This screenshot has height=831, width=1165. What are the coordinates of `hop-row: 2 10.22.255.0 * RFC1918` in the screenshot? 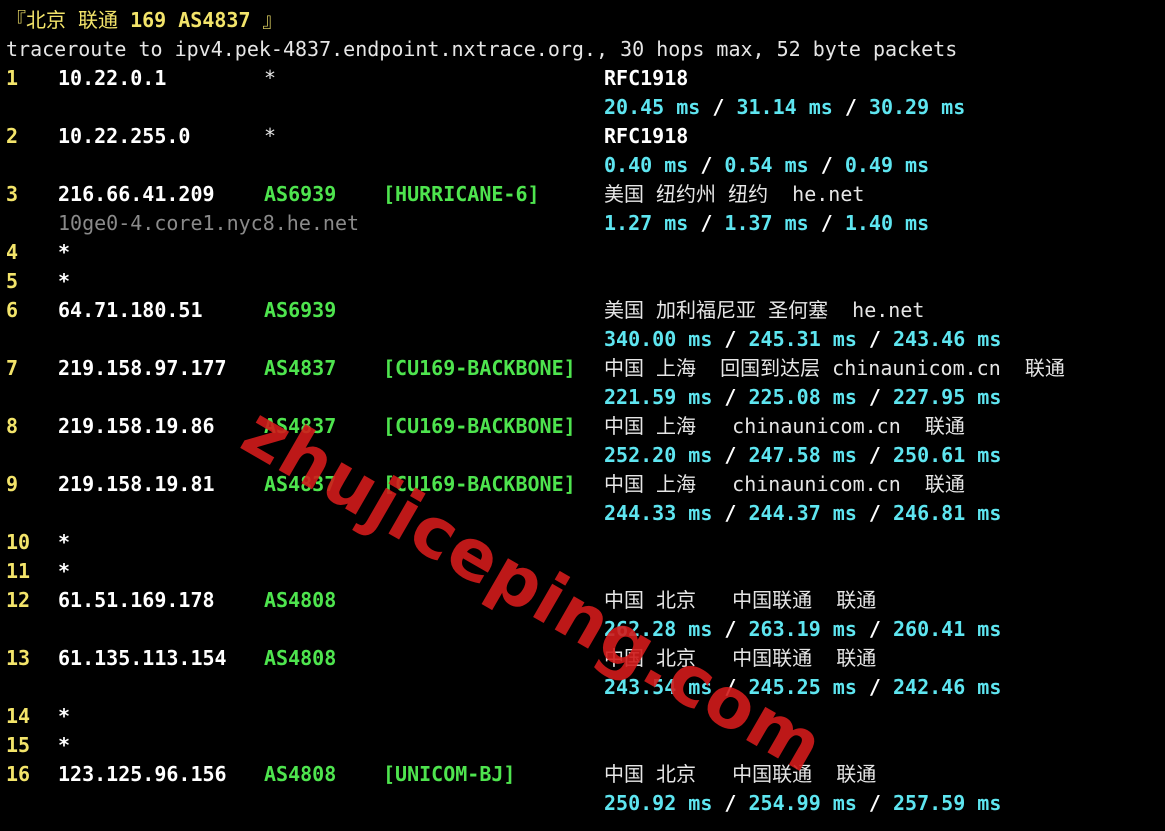 It's located at (585, 136).